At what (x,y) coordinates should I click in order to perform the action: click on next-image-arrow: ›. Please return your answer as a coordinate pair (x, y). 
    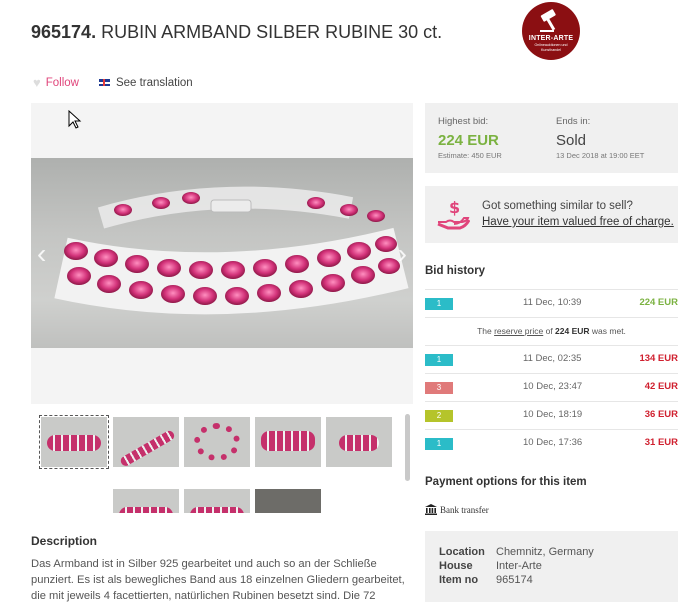
    Looking at the image, I should click on (402, 254).